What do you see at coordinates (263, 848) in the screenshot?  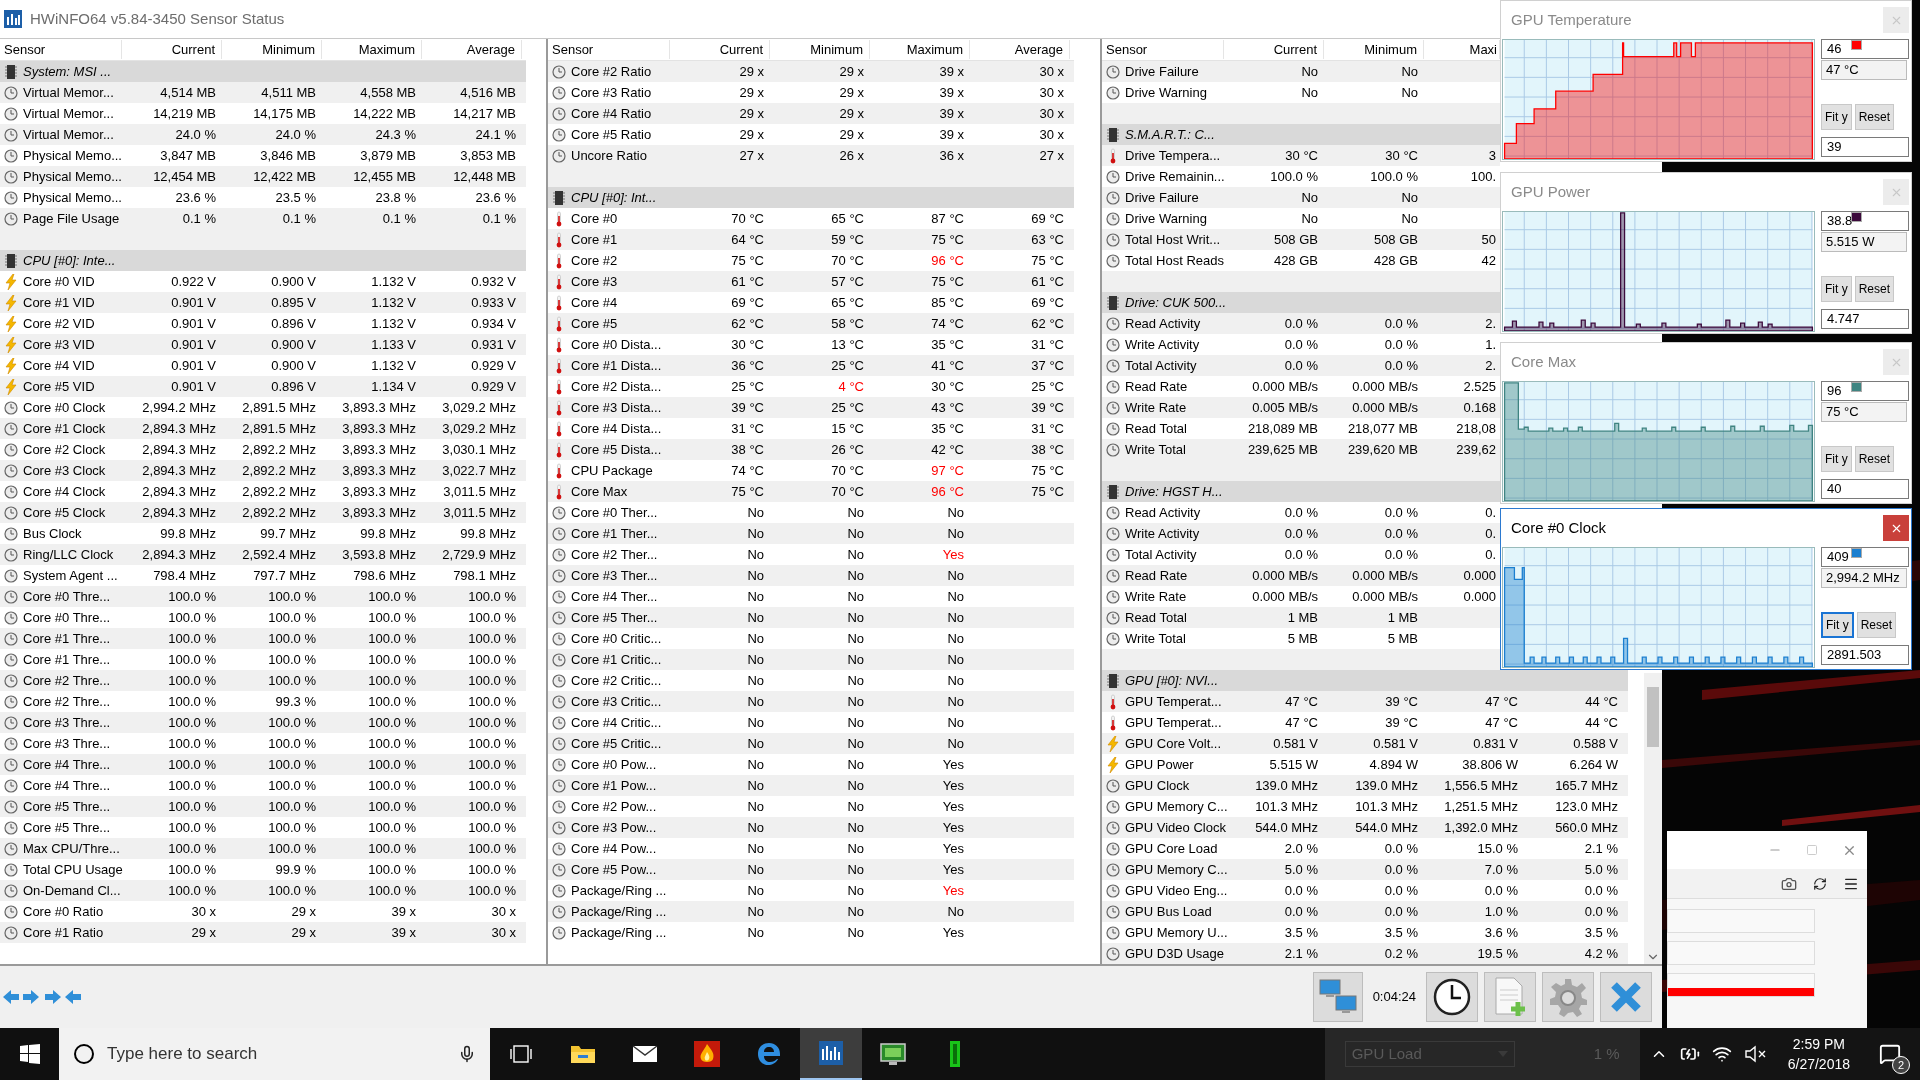 I see `table-row: Max CPU/Thre... 100.0 % 100.0 % 100.0 % 100.0 %` at bounding box center [263, 848].